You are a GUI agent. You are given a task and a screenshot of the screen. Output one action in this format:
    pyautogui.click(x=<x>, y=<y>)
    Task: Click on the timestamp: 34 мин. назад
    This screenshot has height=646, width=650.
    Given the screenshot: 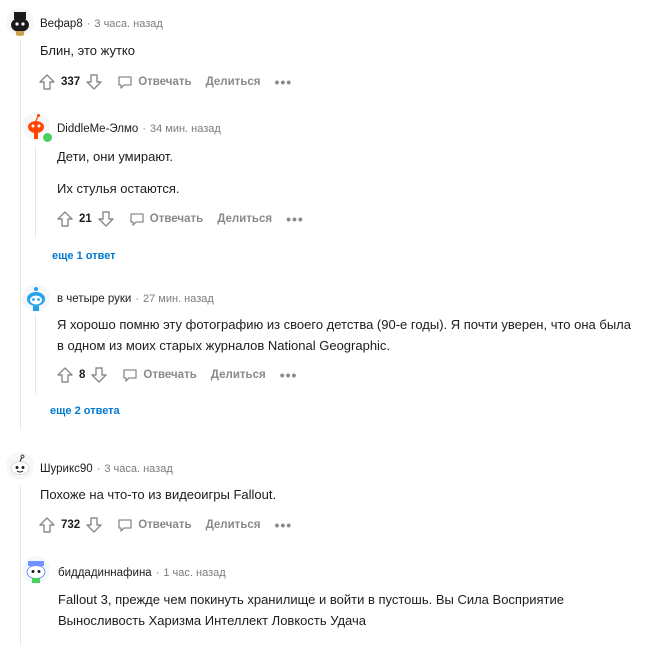 What is the action you would take?
    pyautogui.click(x=185, y=129)
    